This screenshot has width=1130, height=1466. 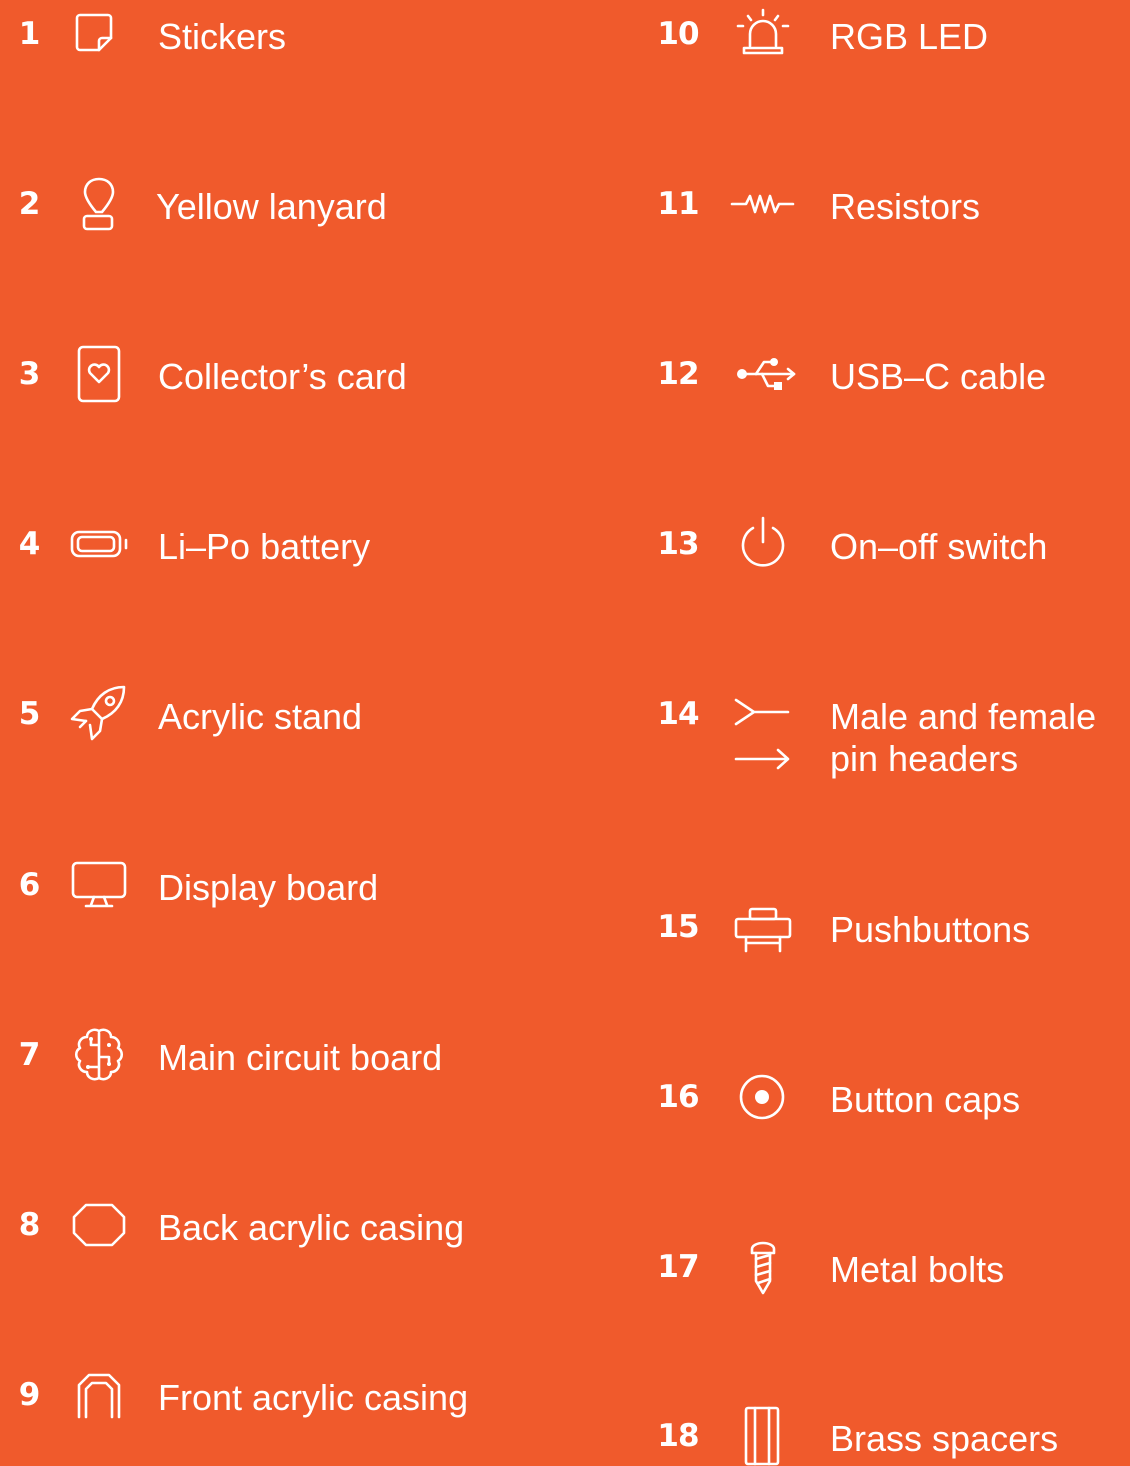 I want to click on battery-icon, so click(x=99, y=544).